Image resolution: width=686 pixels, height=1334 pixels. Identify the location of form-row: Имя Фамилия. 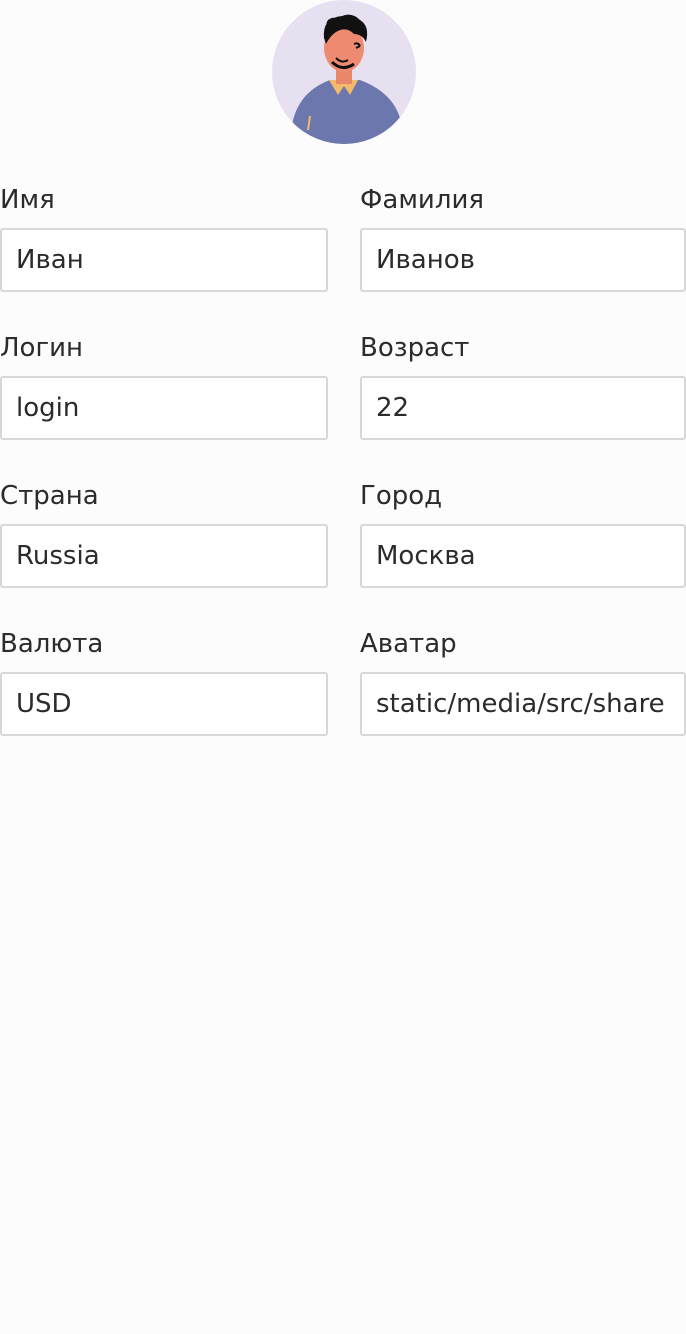
(343, 256).